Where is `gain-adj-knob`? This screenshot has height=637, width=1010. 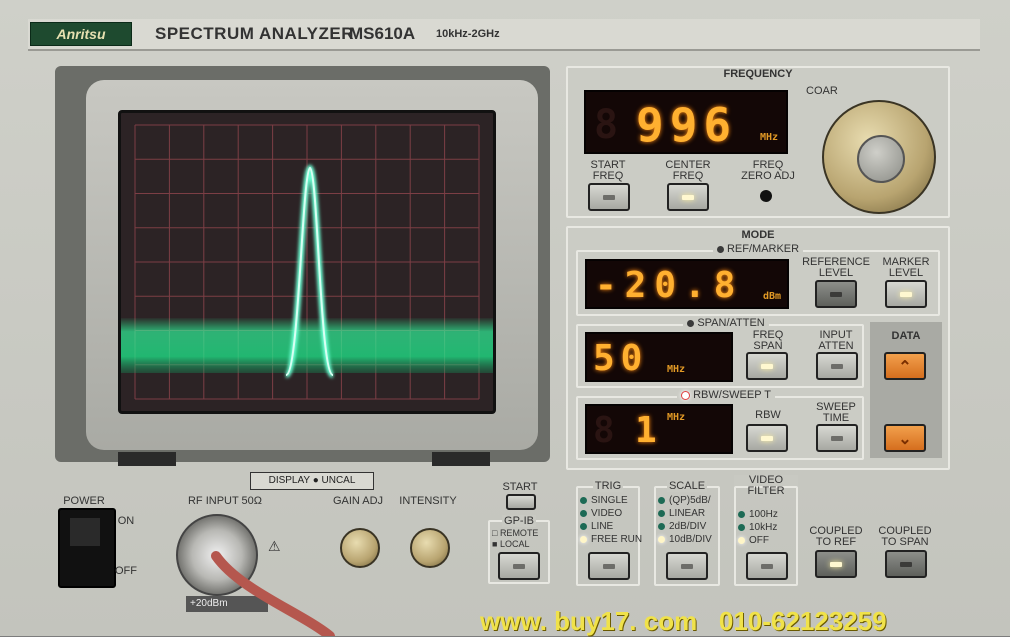 gain-adj-knob is located at coordinates (360, 548).